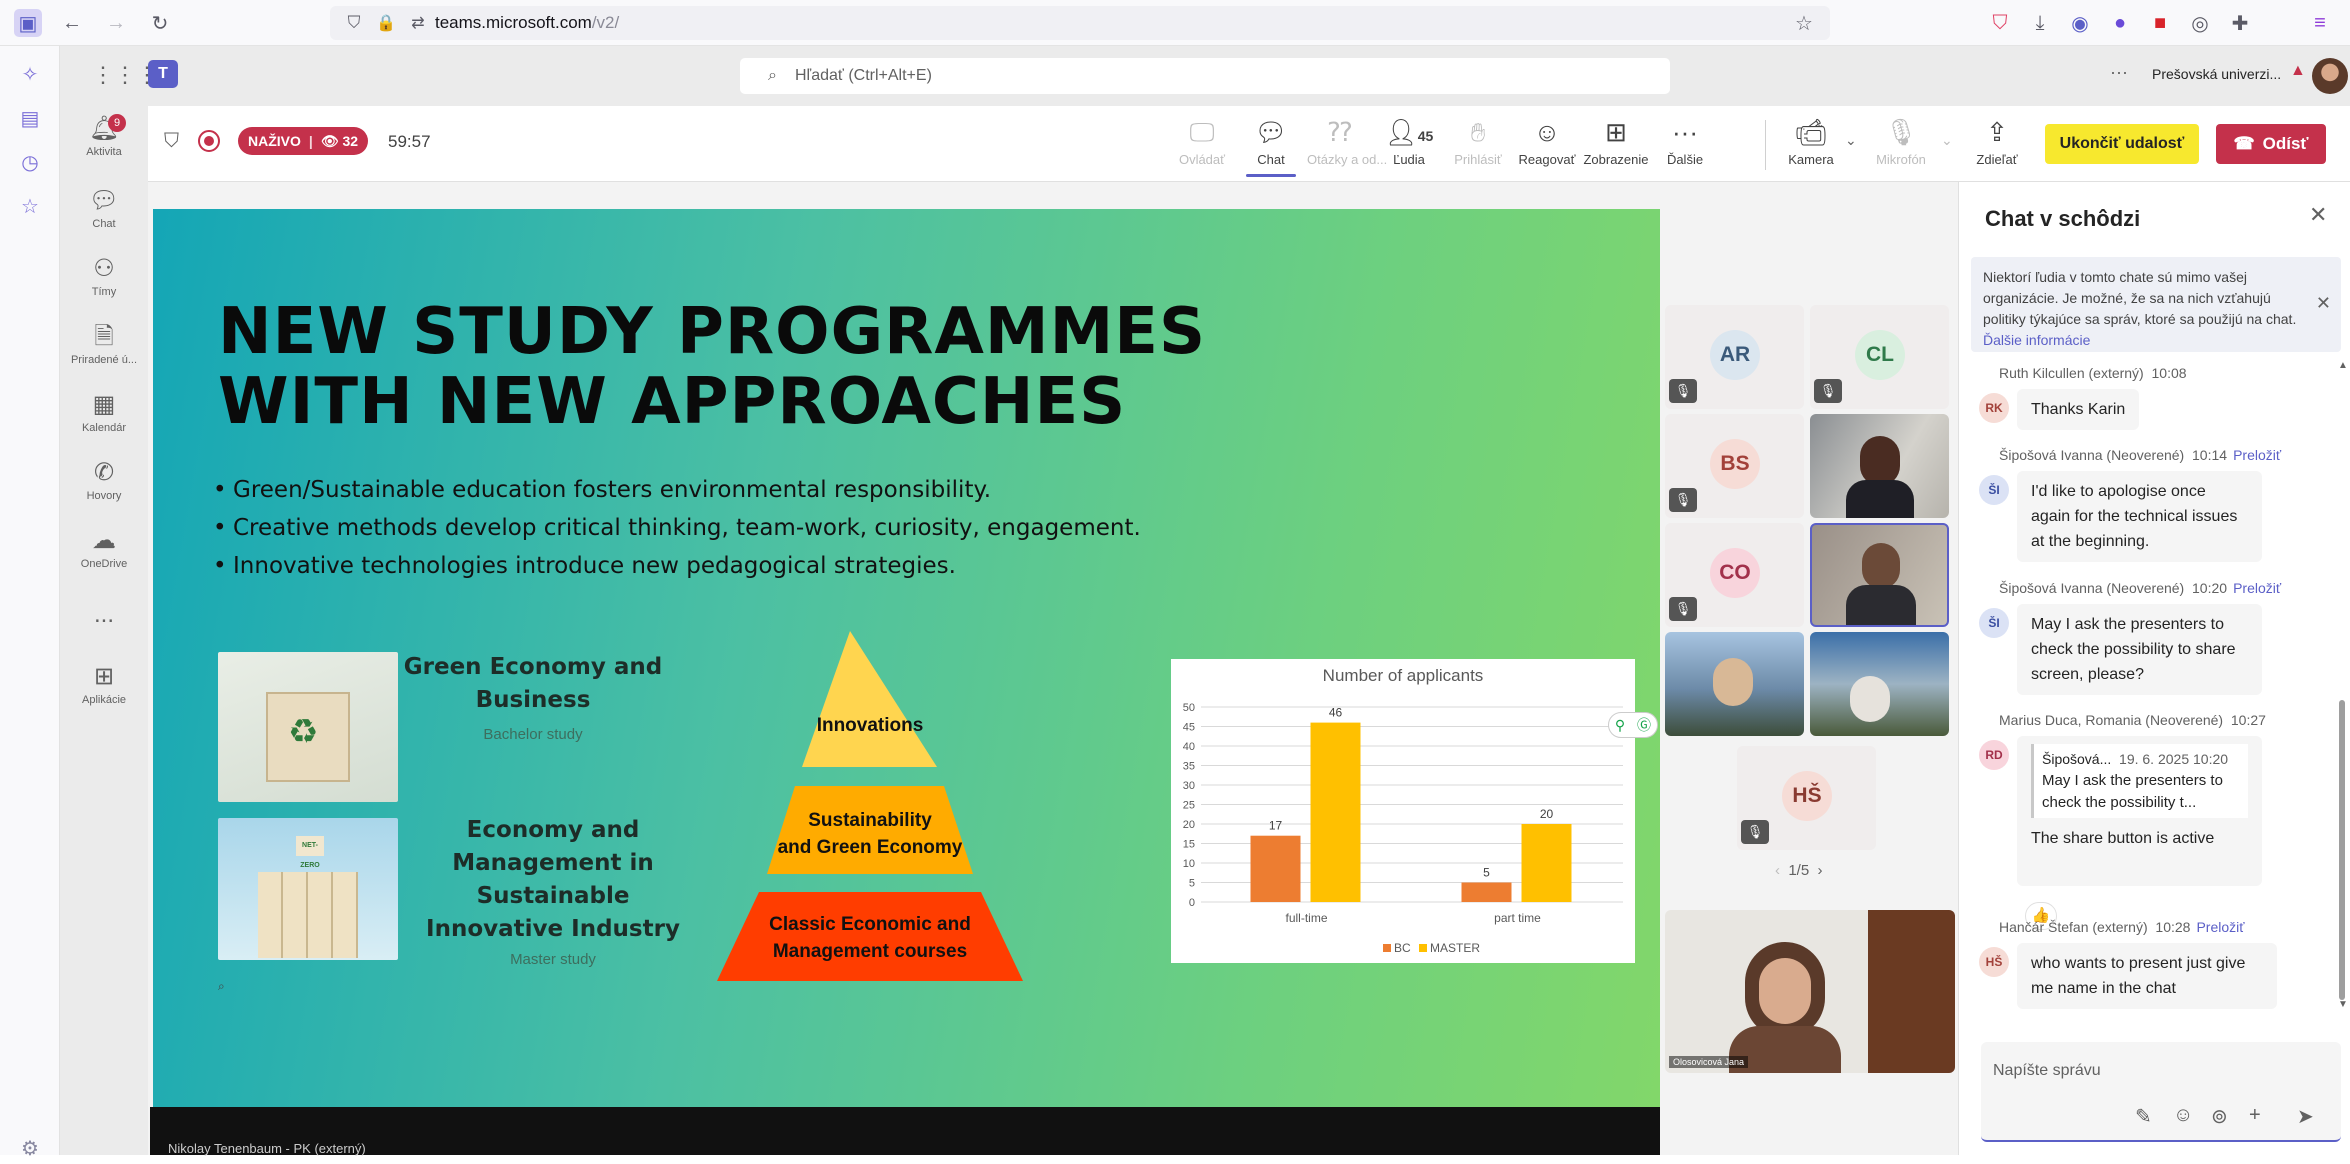 The height and width of the screenshot is (1164, 2350). I want to click on participant-tile: HŠ 🎙︎, so click(1806, 798).